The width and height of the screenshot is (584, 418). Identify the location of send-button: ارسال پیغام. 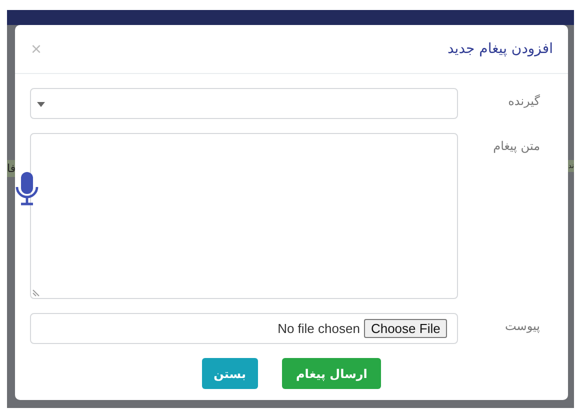
(332, 373).